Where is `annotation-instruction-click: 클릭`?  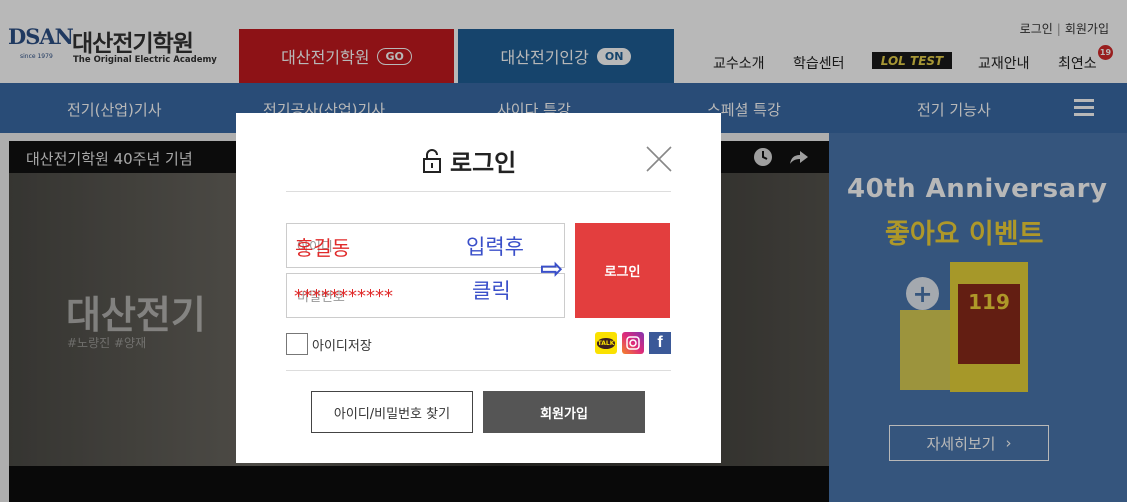 annotation-instruction-click: 클릭 is located at coordinates (491, 291).